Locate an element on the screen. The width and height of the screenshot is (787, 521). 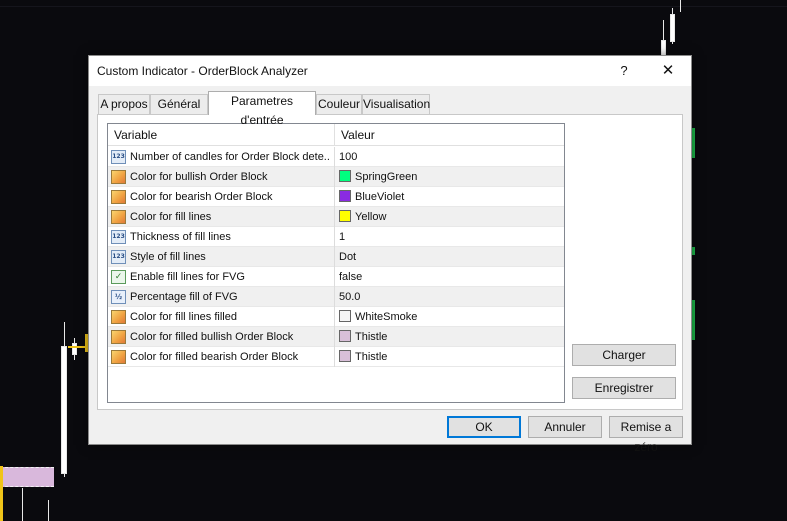
tab-a-propos: A propos is located at coordinates (124, 104).